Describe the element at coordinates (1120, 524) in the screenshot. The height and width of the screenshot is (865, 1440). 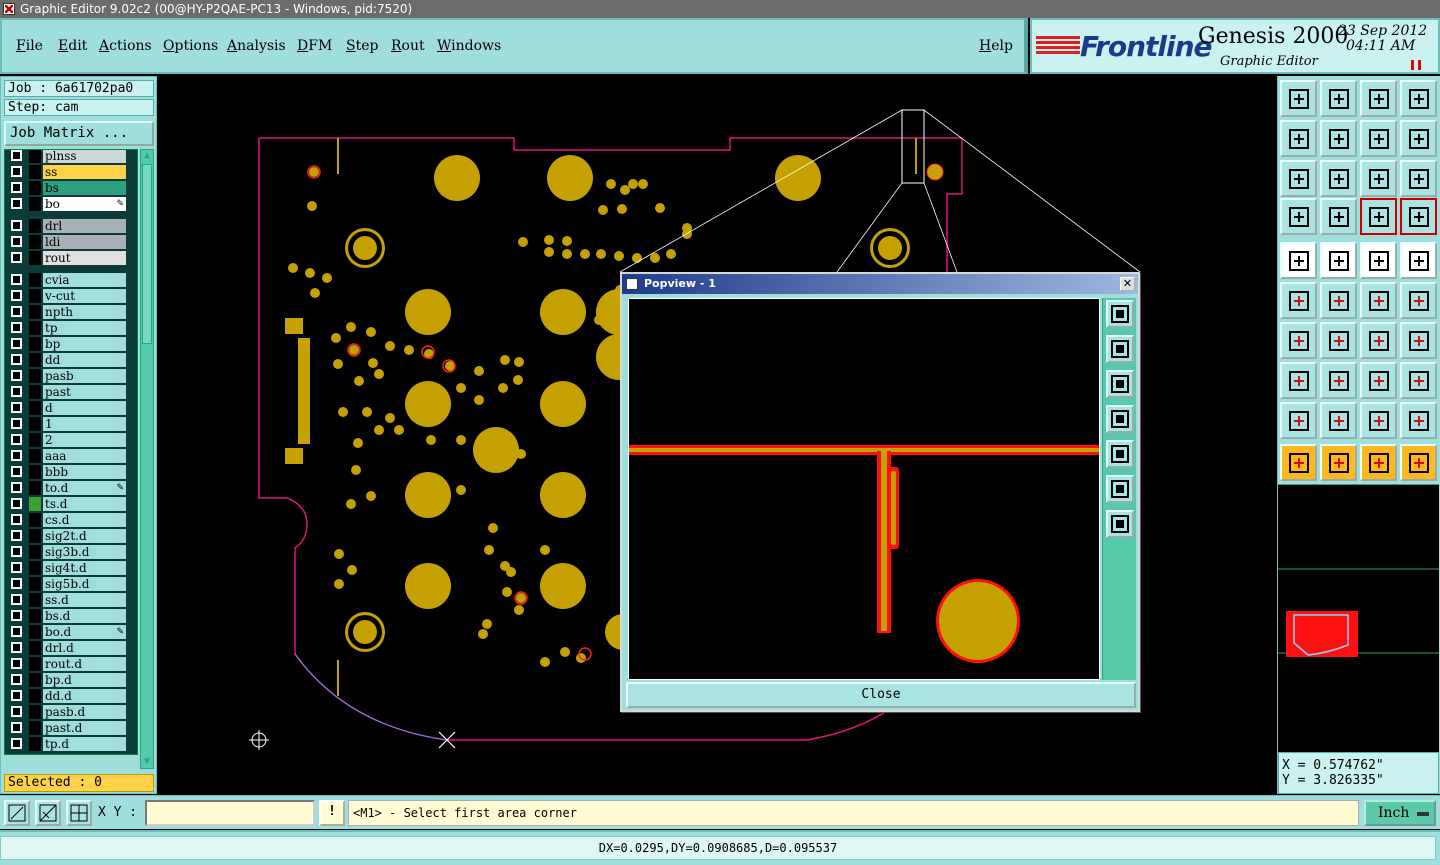
I see `popview-expand-button` at that location.